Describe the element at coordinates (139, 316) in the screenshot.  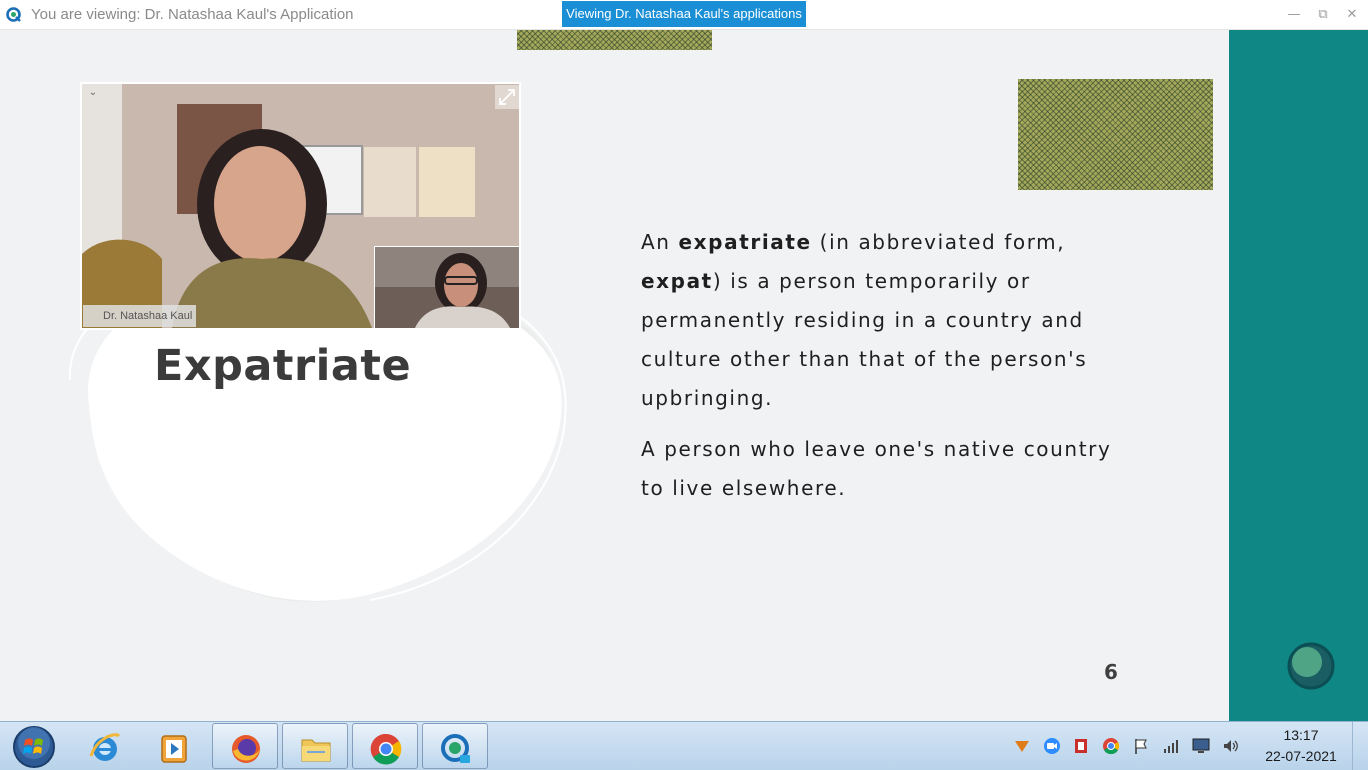
I see `presenter-name-tag: Dr. Natashaa Kaul` at that location.